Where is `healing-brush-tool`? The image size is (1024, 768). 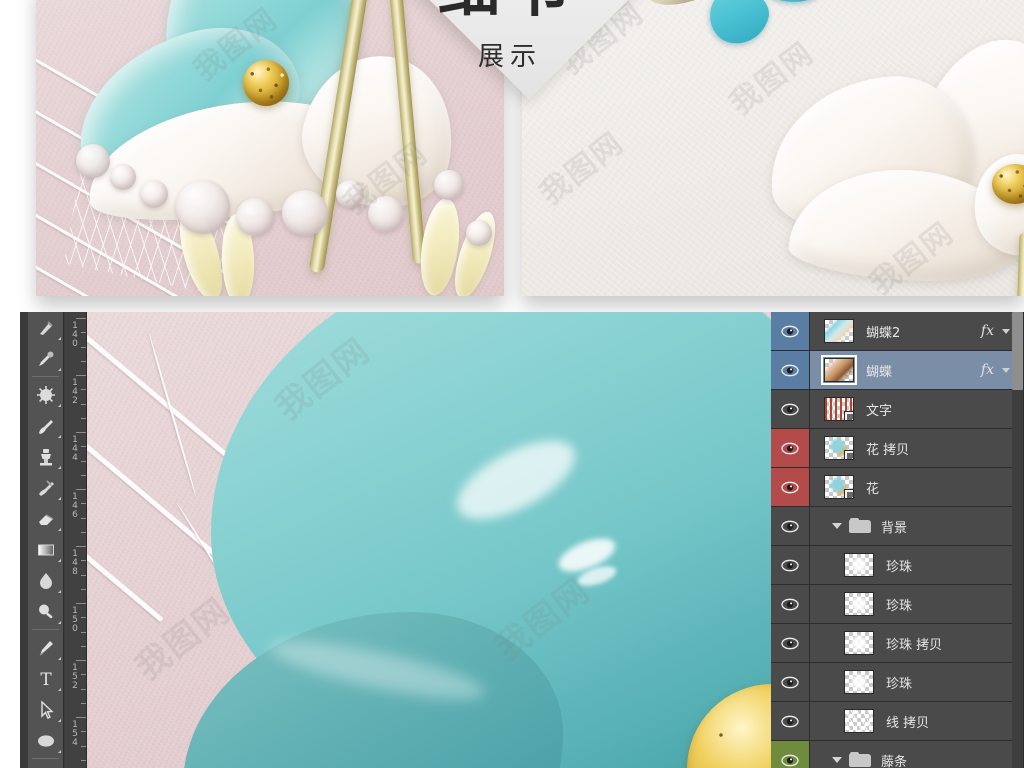
healing-brush-tool is located at coordinates (46, 327).